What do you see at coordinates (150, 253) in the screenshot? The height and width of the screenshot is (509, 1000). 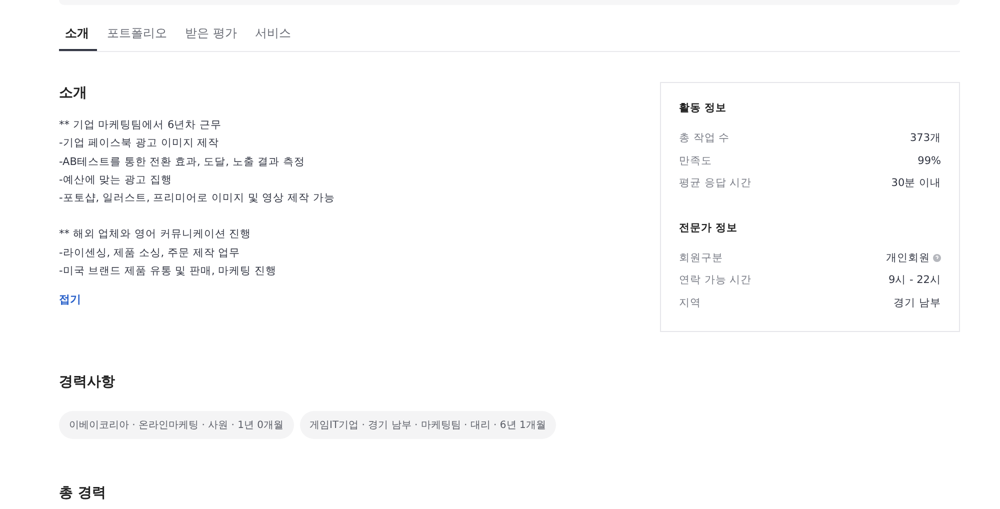 I see `description-line: -라이센싱, 제품 소싱, 주문 제작 업무` at bounding box center [150, 253].